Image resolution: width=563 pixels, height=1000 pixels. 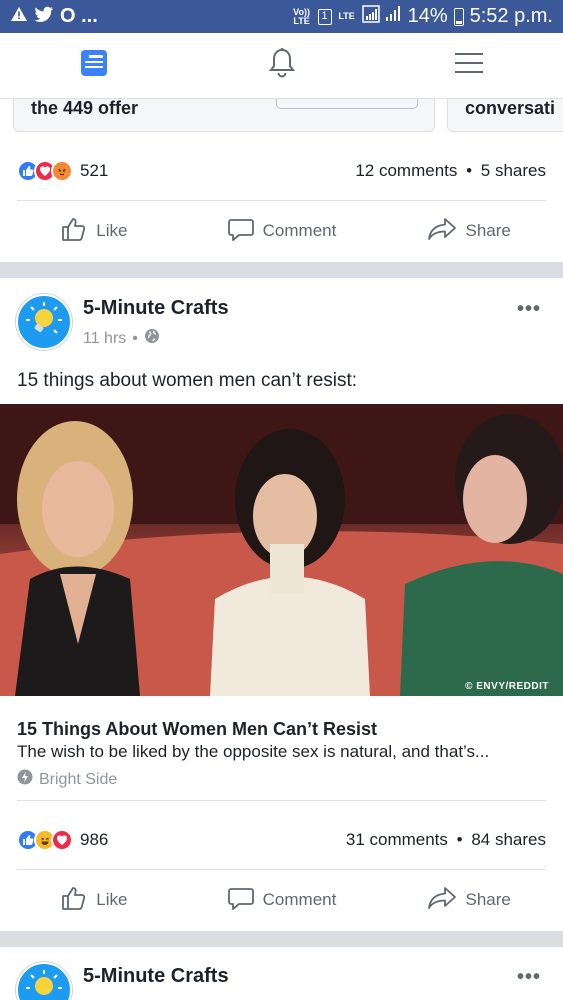 What do you see at coordinates (78, 779) in the screenshot?
I see `link-source-name: Bright Side` at bounding box center [78, 779].